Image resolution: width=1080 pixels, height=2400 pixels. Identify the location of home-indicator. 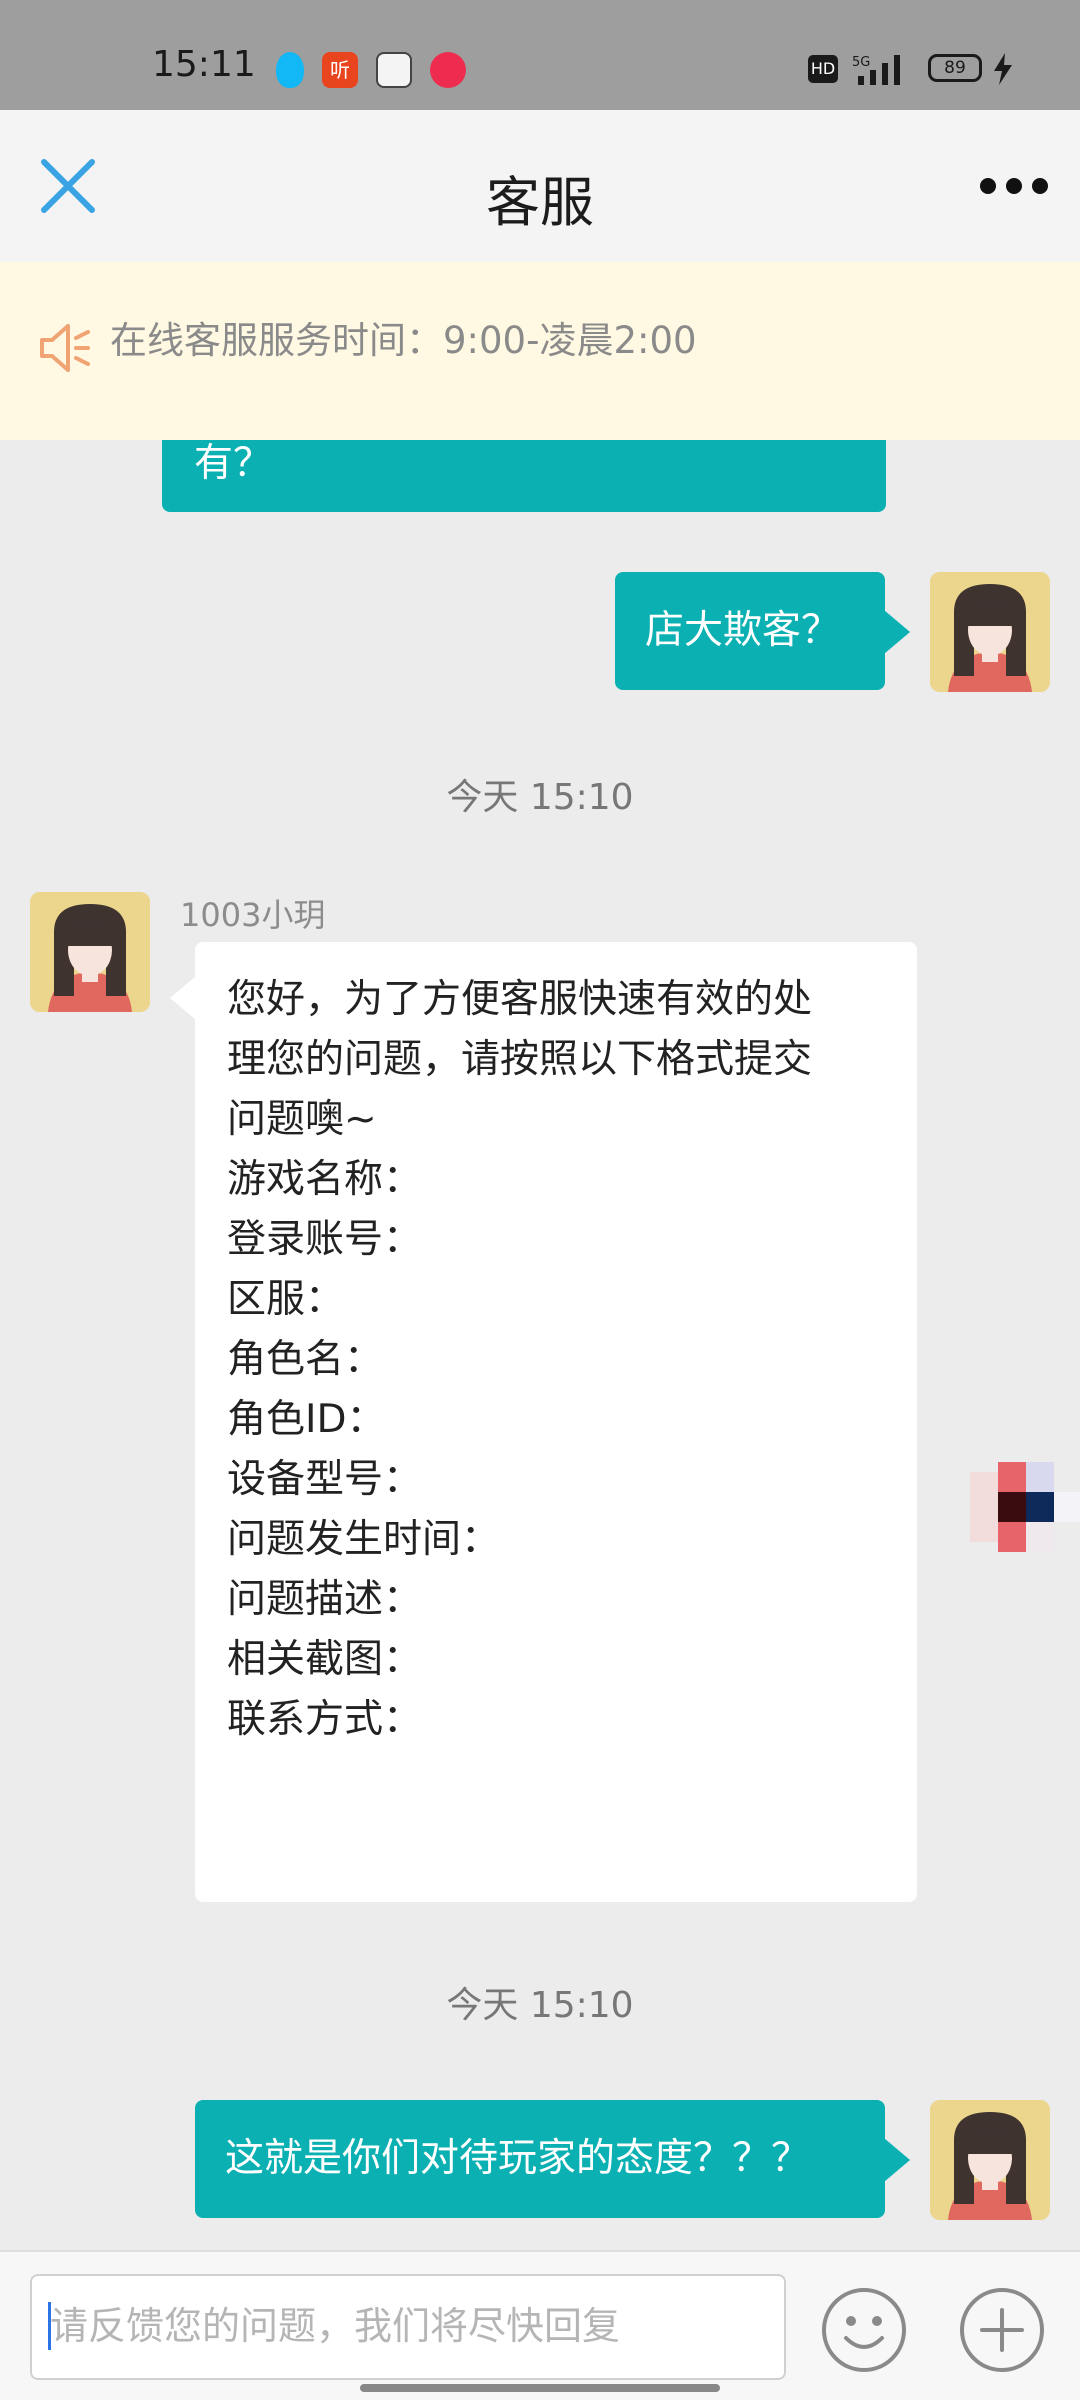
(540, 2388).